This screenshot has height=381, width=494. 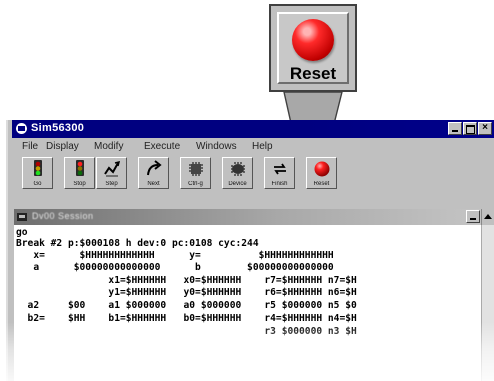 I want to click on reset-callout-label: Reset, so click(x=313, y=73).